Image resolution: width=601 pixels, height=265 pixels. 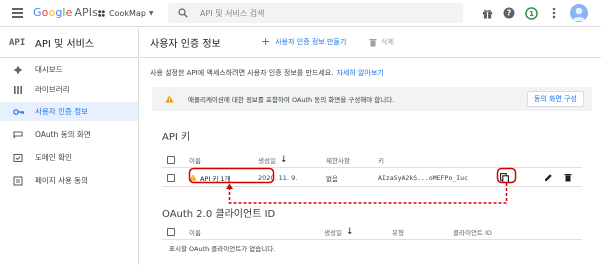 I want to click on help-icon: ?, so click(x=509, y=13).